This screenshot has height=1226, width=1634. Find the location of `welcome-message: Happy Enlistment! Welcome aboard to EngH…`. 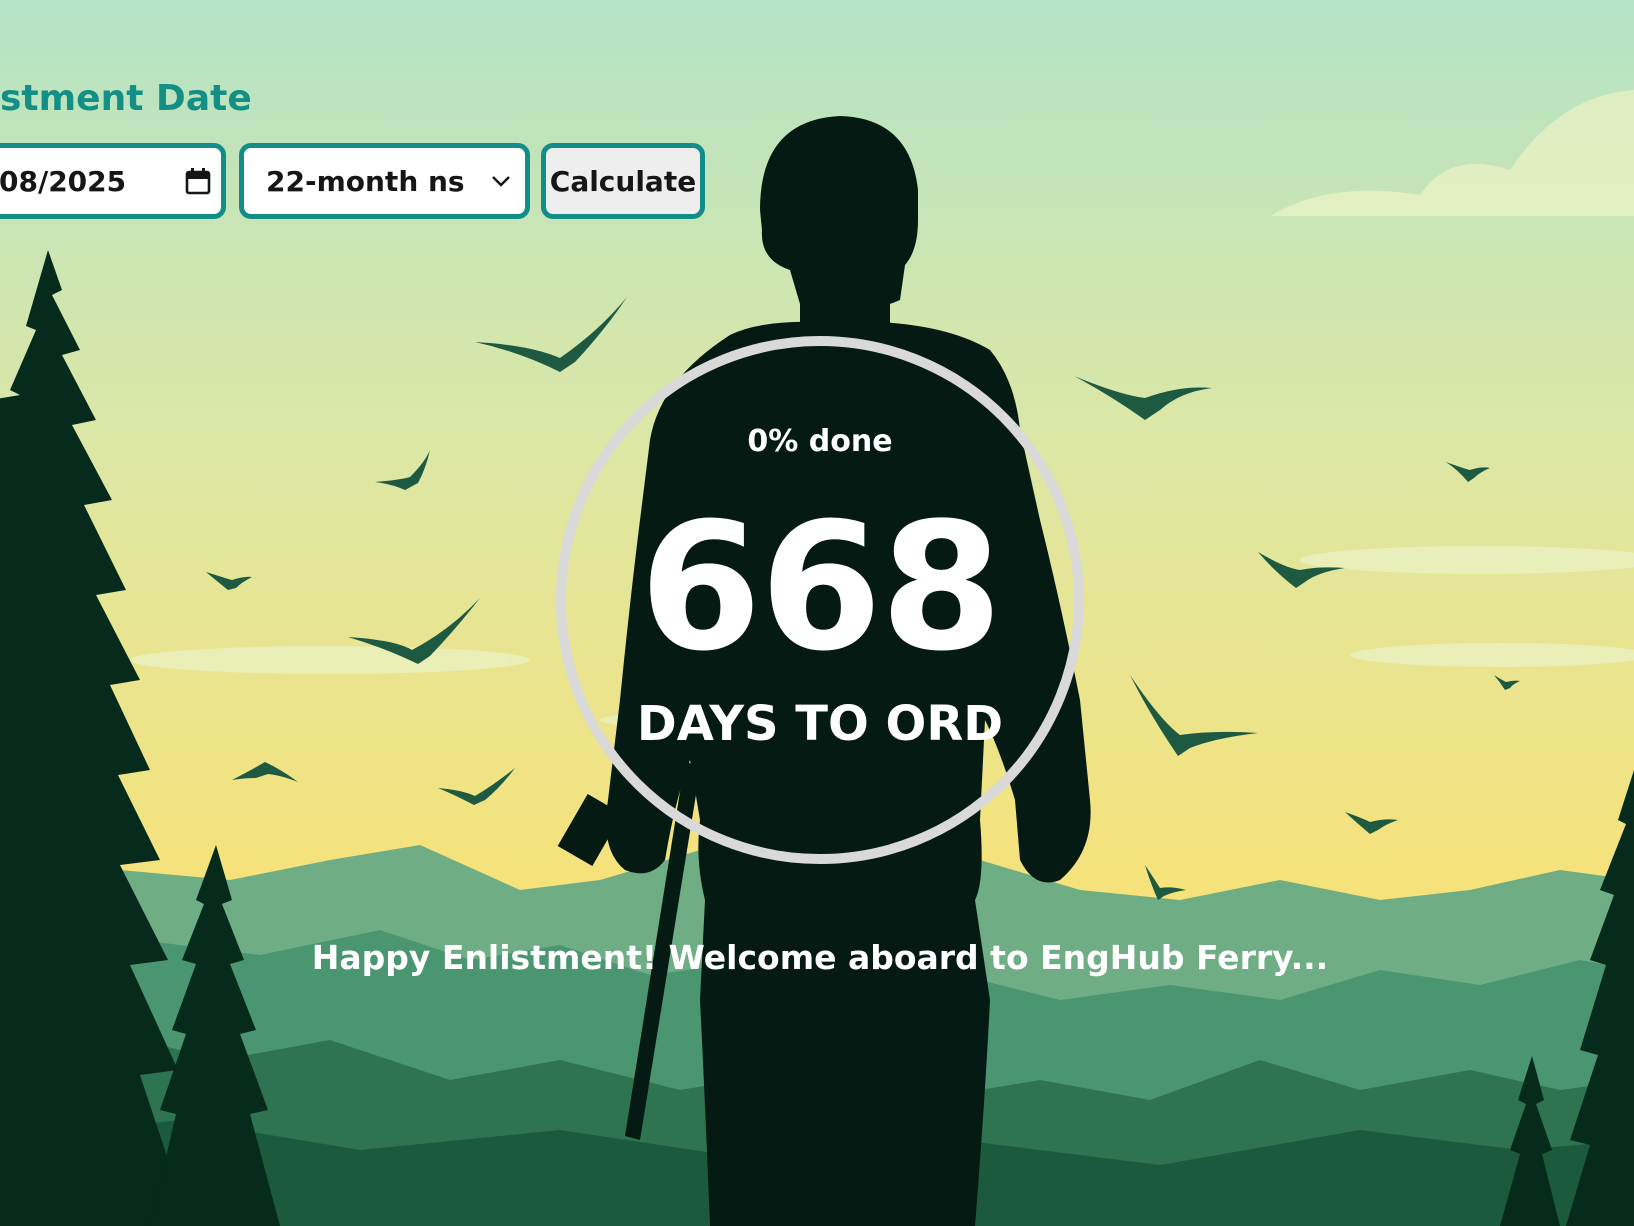

welcome-message: Happy Enlistment! Welcome aboard to EngH… is located at coordinates (820, 957).